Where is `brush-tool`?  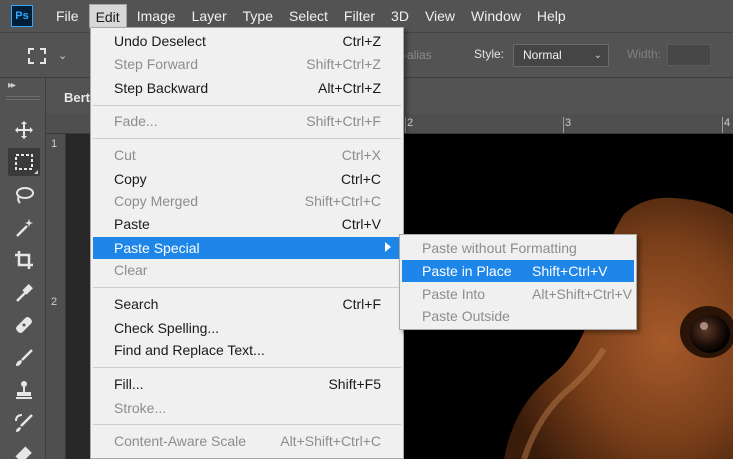 brush-tool is located at coordinates (24, 358).